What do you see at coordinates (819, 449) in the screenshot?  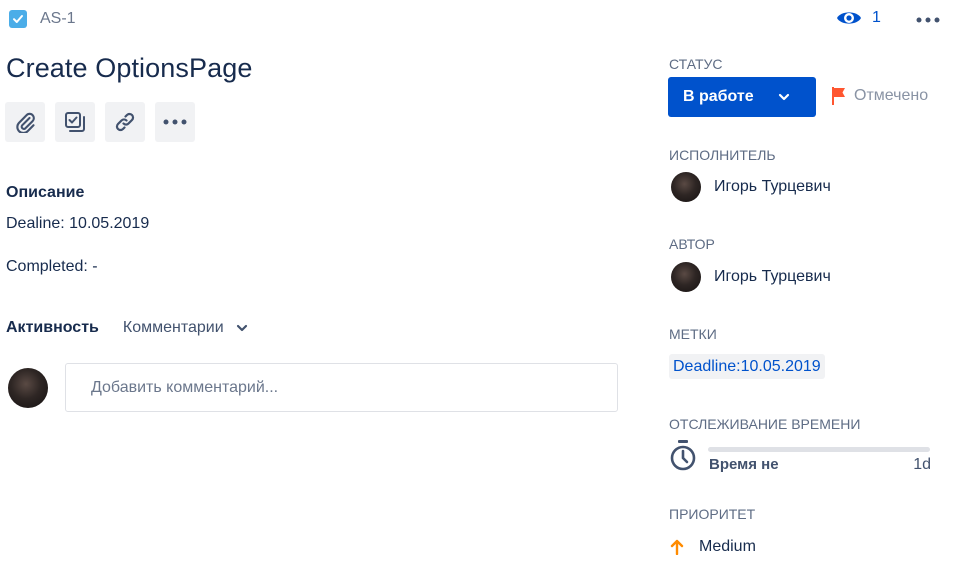 I see `time-tracking-progress` at bounding box center [819, 449].